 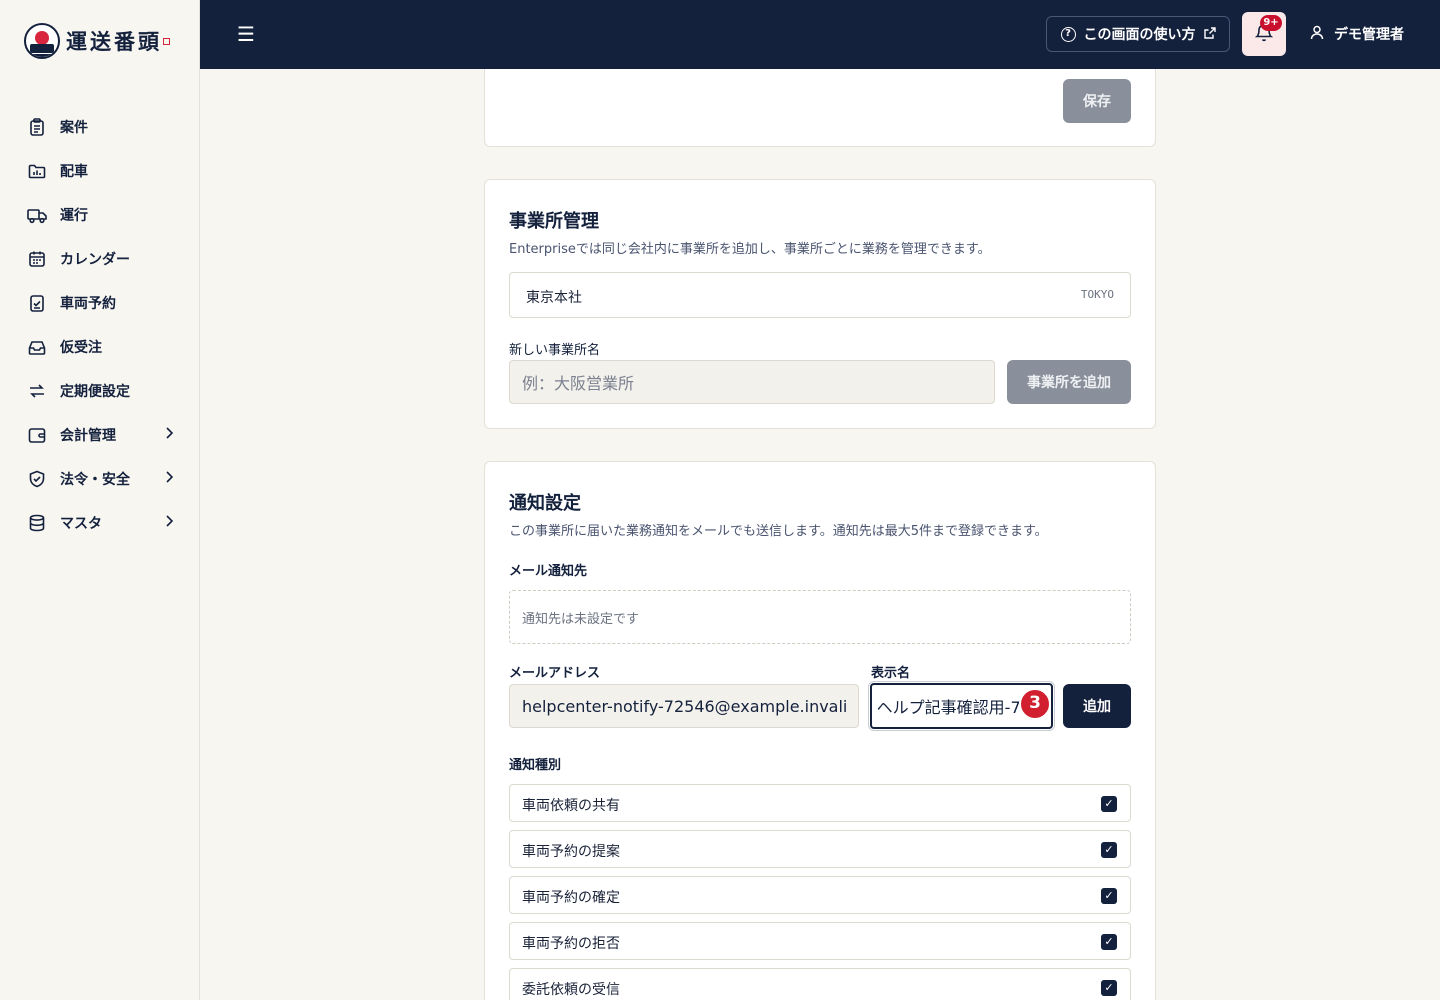 I want to click on office-row: 東京本社 TOKYO, so click(x=820, y=295).